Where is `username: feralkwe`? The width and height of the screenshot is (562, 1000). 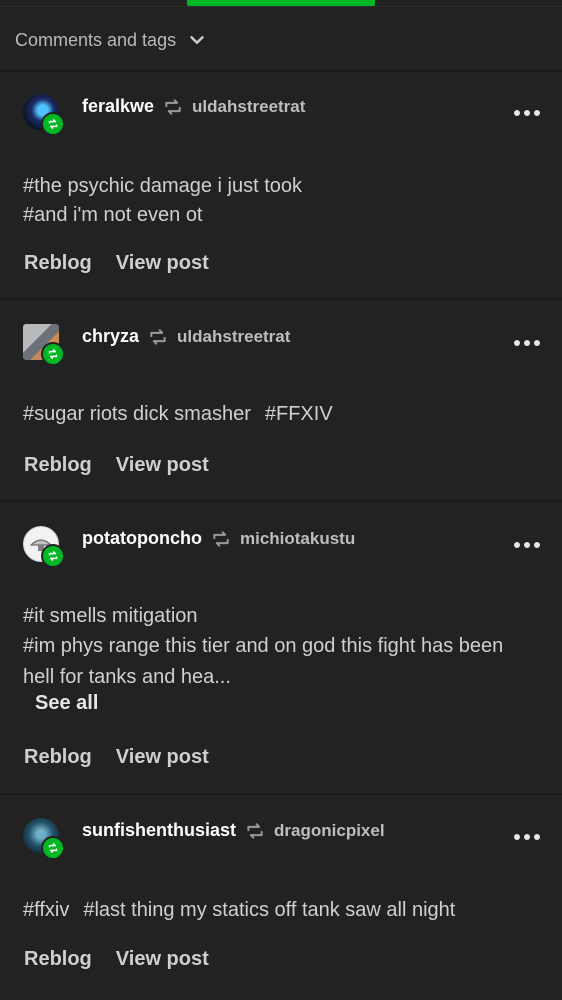 username: feralkwe is located at coordinates (118, 106).